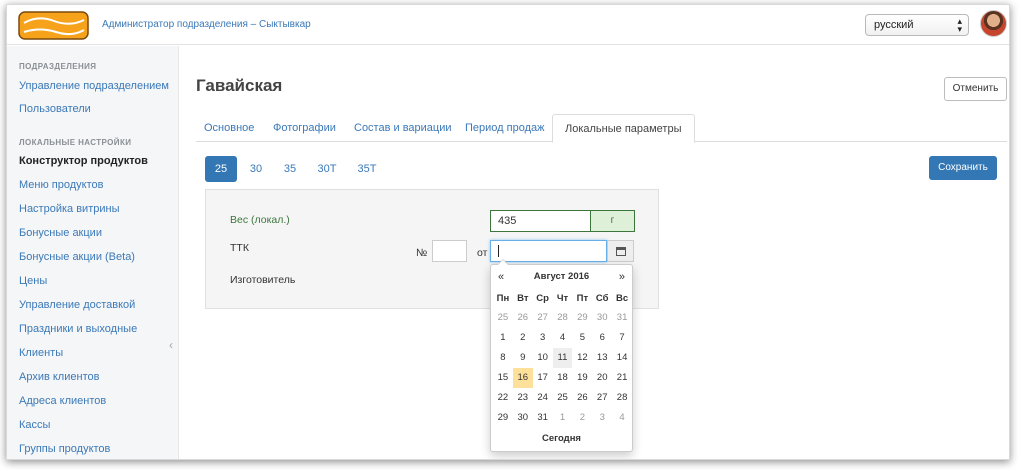 The image size is (1024, 470). Describe the element at coordinates (77, 305) in the screenshot. I see `sidebar-item-delivery-management: Управление доставкой` at that location.